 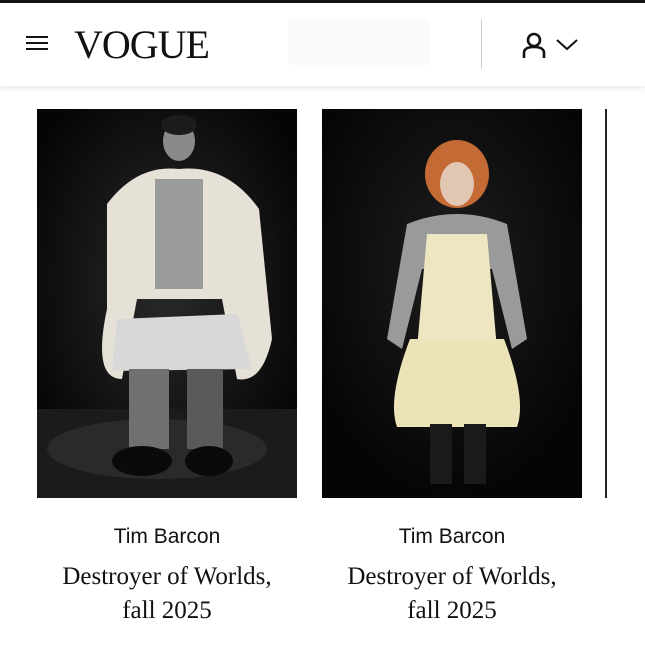 What do you see at coordinates (606, 303) in the screenshot?
I see `next-card-peek` at bounding box center [606, 303].